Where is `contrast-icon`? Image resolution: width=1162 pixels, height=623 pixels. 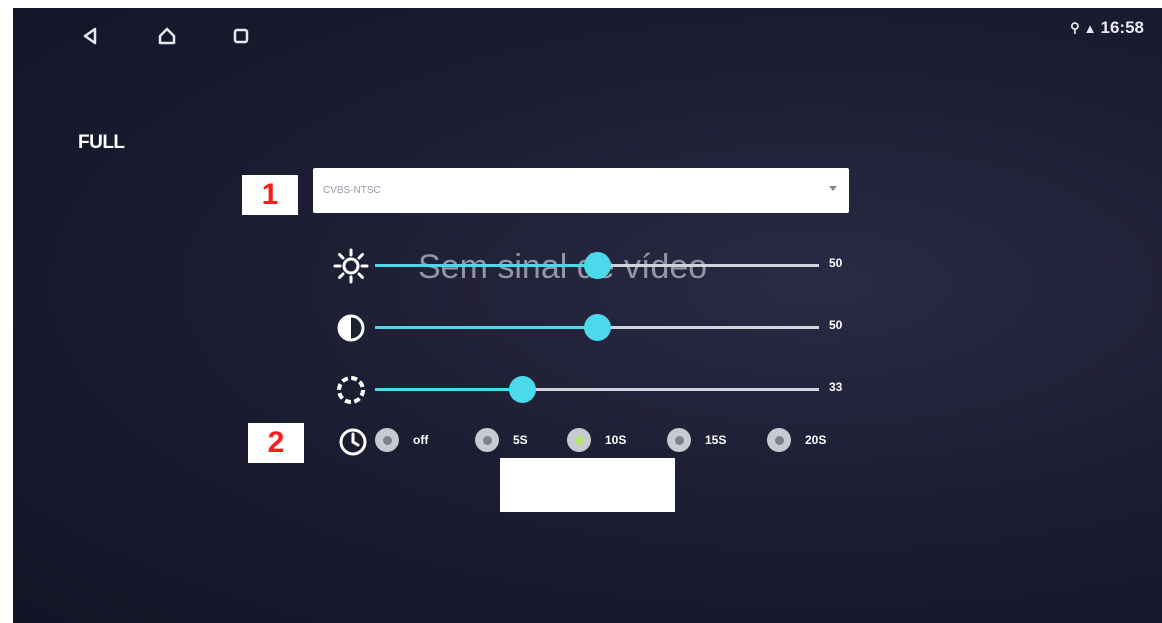 contrast-icon is located at coordinates (351, 328).